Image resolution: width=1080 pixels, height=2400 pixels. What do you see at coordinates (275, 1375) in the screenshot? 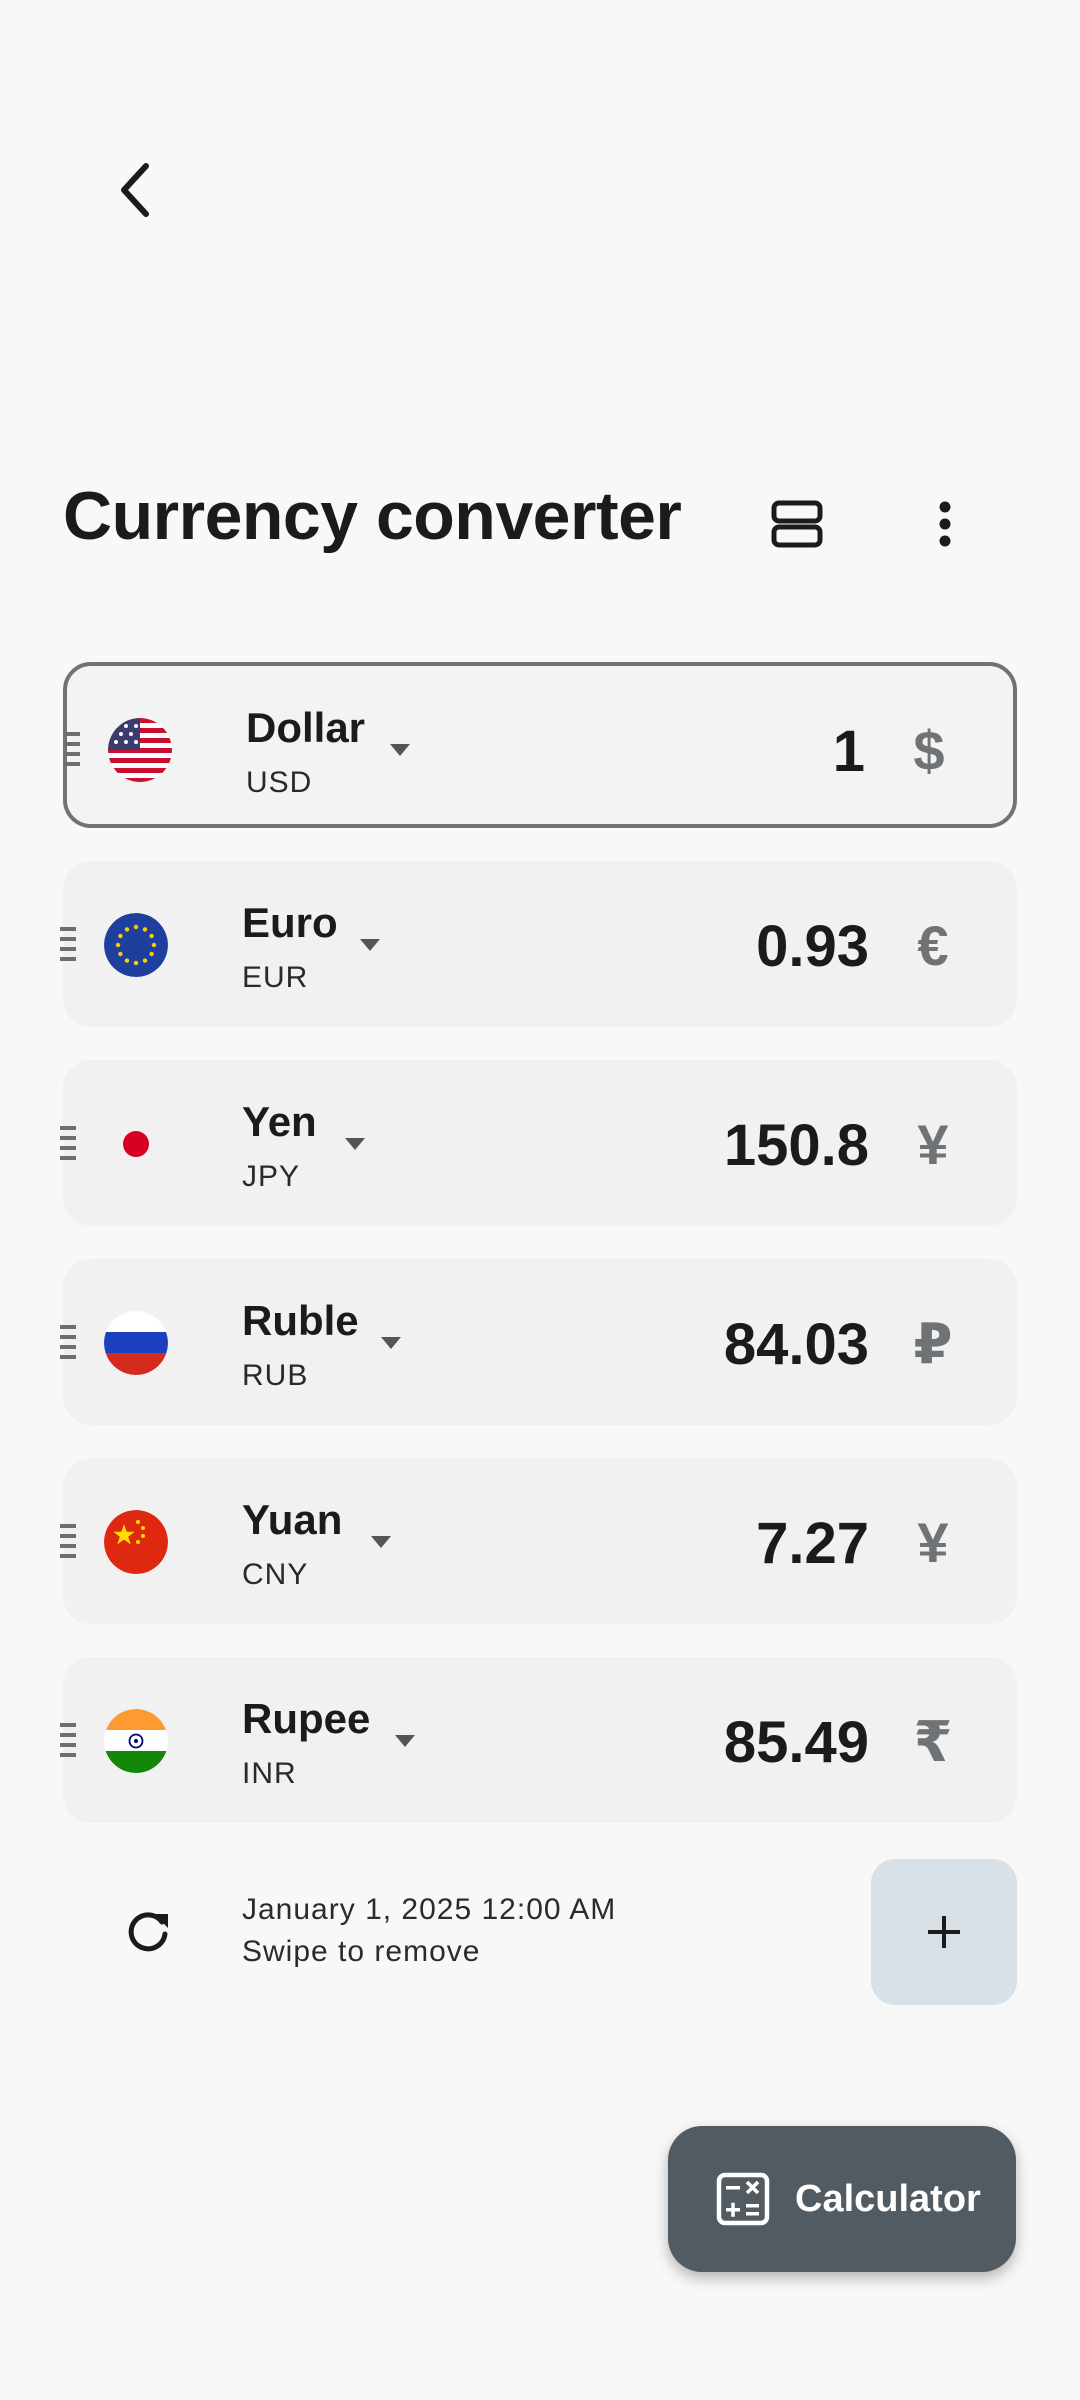
I see `currency-code: RUB` at bounding box center [275, 1375].